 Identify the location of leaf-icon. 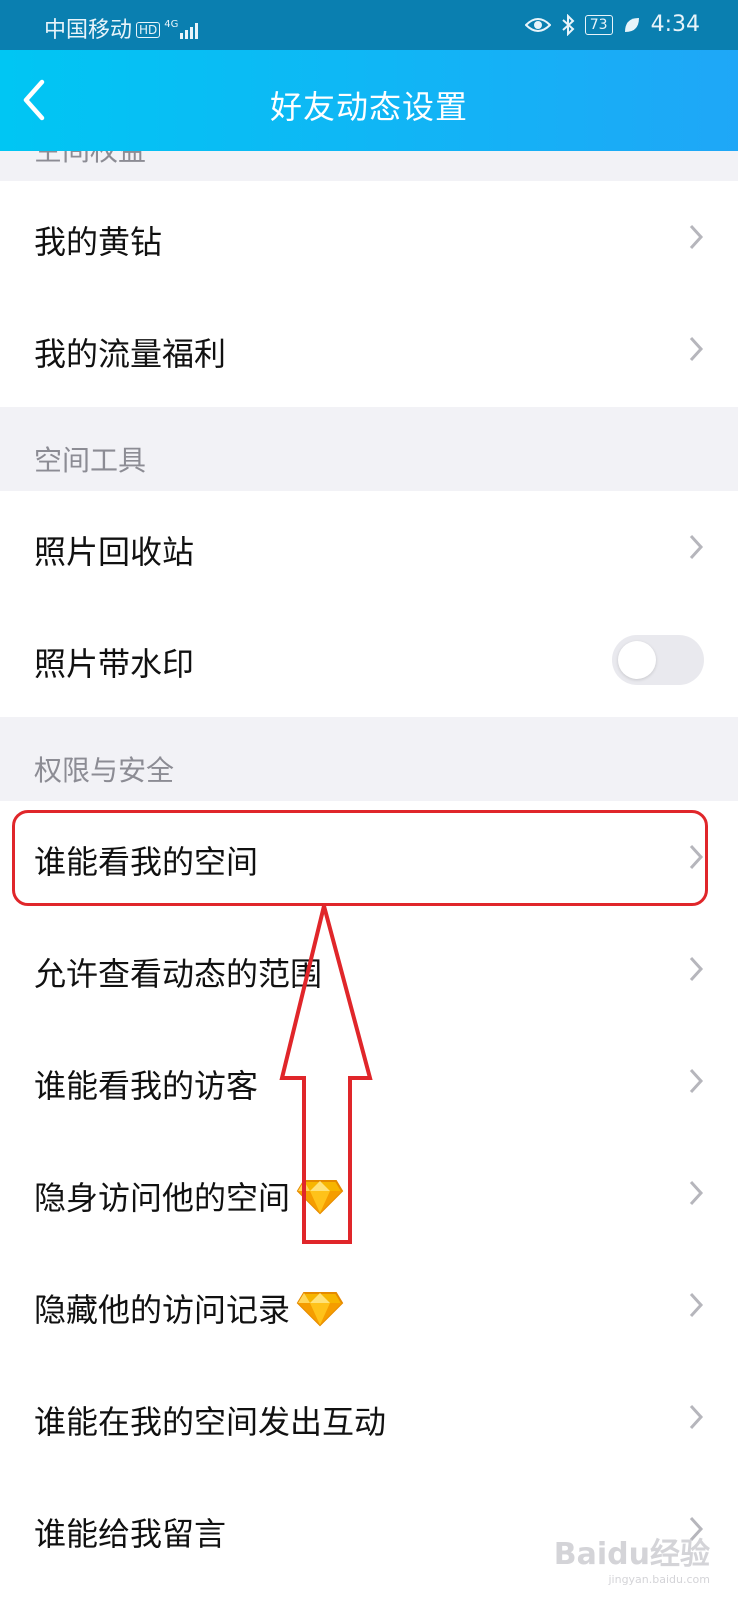
(631, 24).